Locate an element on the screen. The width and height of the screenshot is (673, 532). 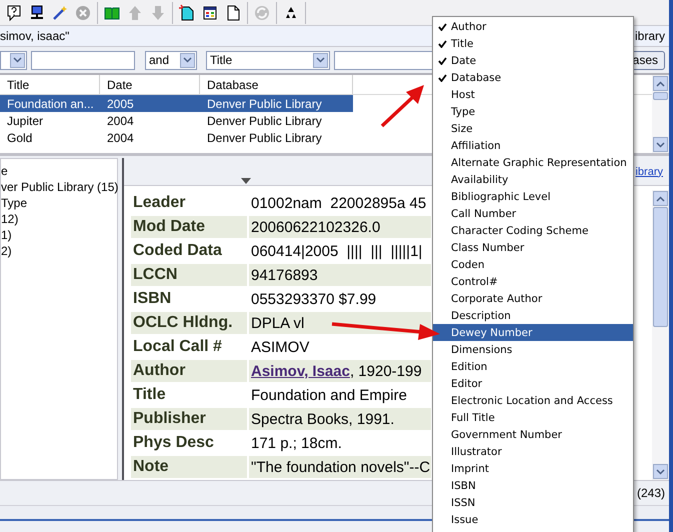
menu-item: Coden is located at coordinates (533, 264).